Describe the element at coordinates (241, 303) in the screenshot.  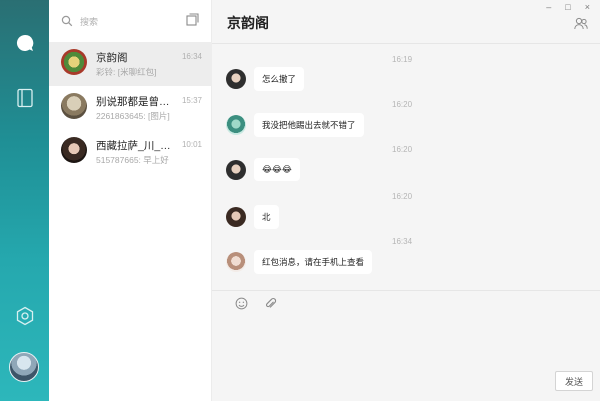
I see `emoji-icon` at that location.